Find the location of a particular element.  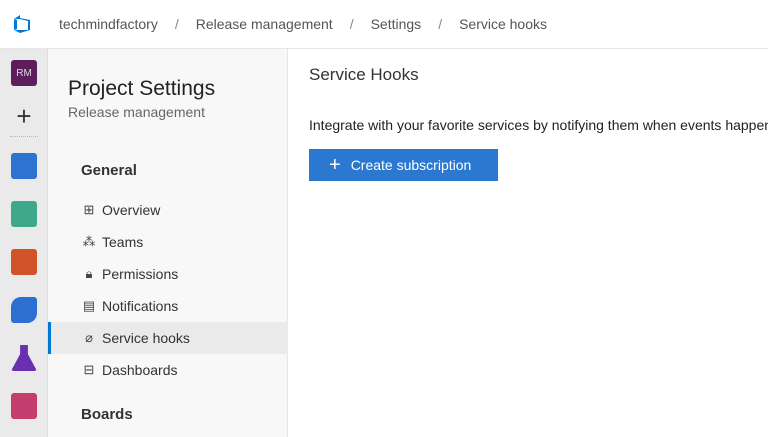

nav-item-service-hooks: ⌀ Service hooks is located at coordinates (168, 338).